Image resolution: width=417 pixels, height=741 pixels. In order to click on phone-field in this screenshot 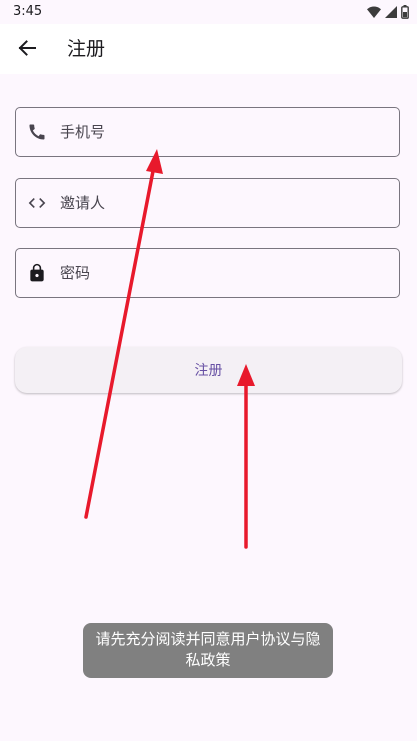, I will do `click(207, 132)`.